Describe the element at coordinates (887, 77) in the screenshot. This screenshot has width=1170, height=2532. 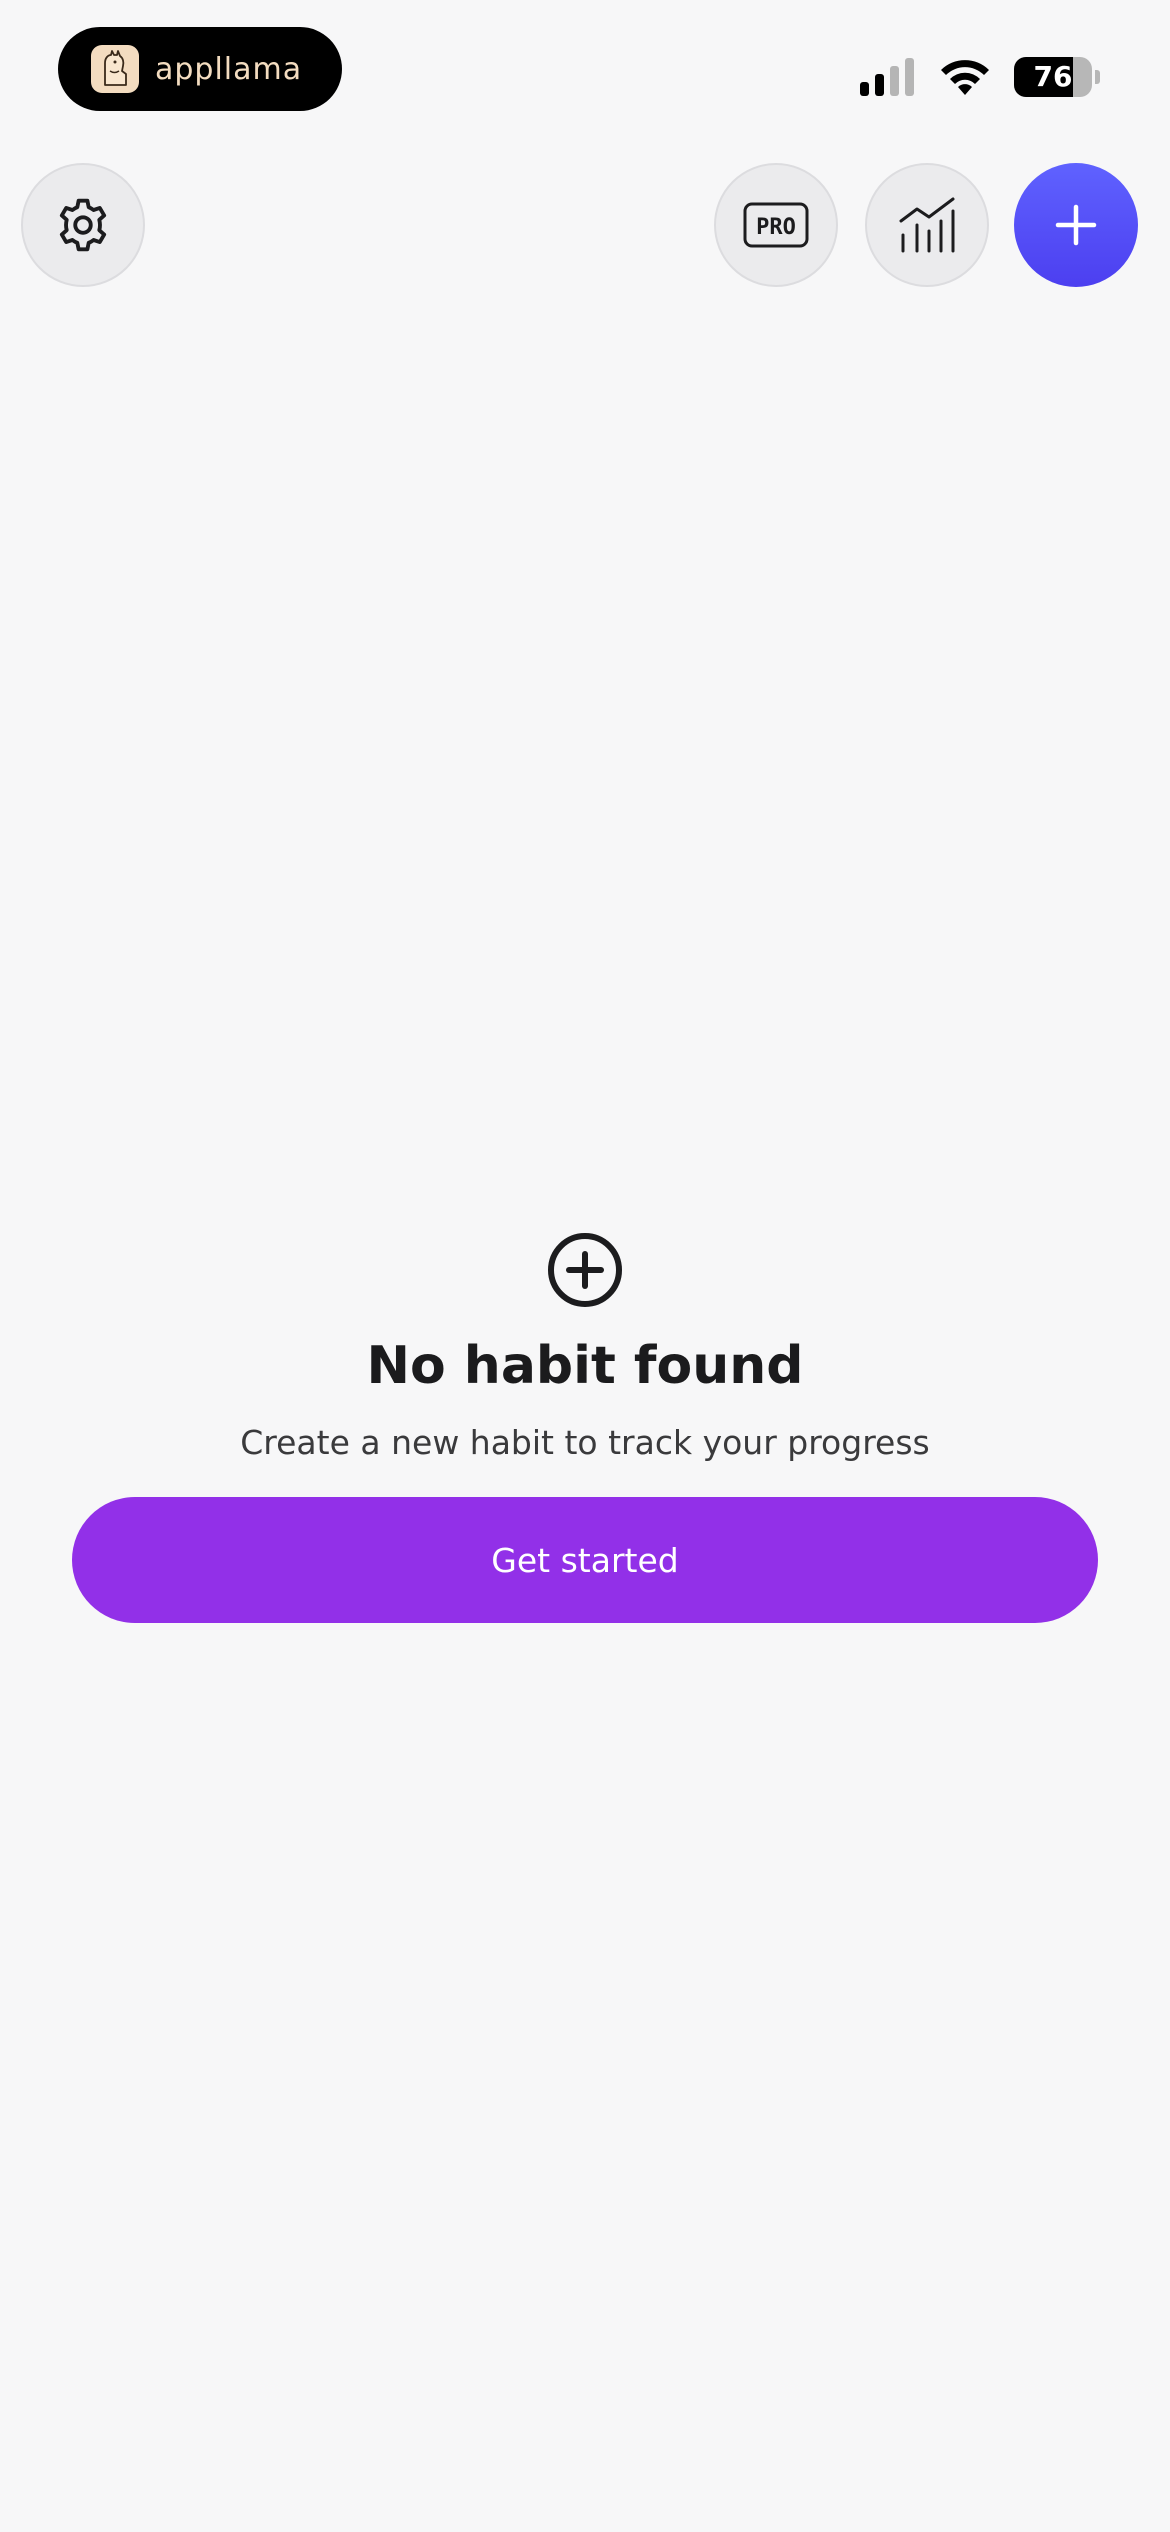
I see `cellular-signal-icon` at that location.